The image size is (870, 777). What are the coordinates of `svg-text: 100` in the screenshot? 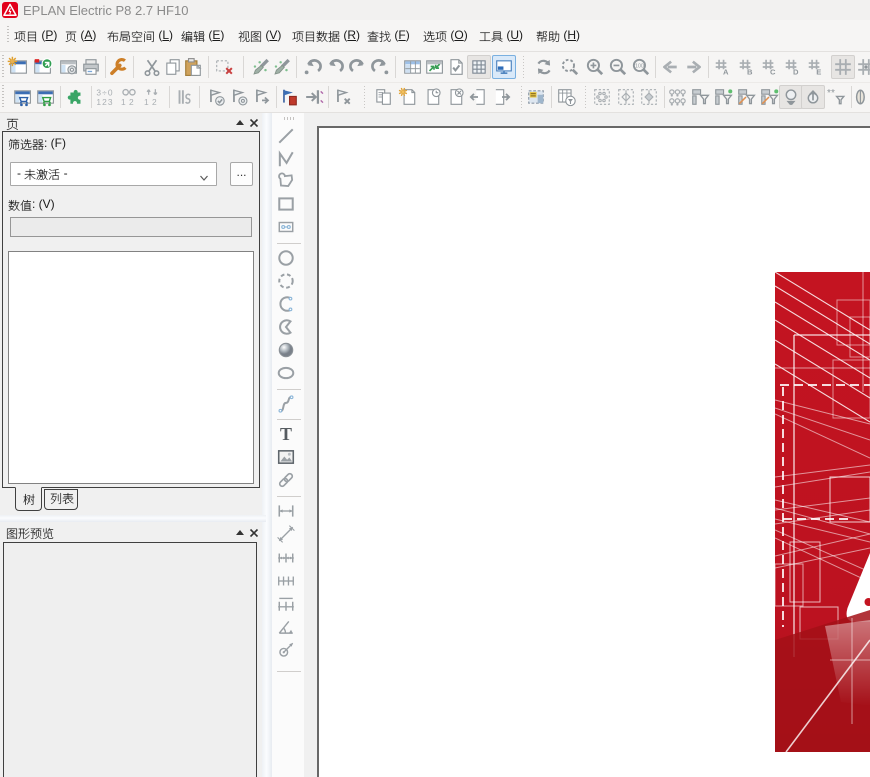 It's located at (639, 66).